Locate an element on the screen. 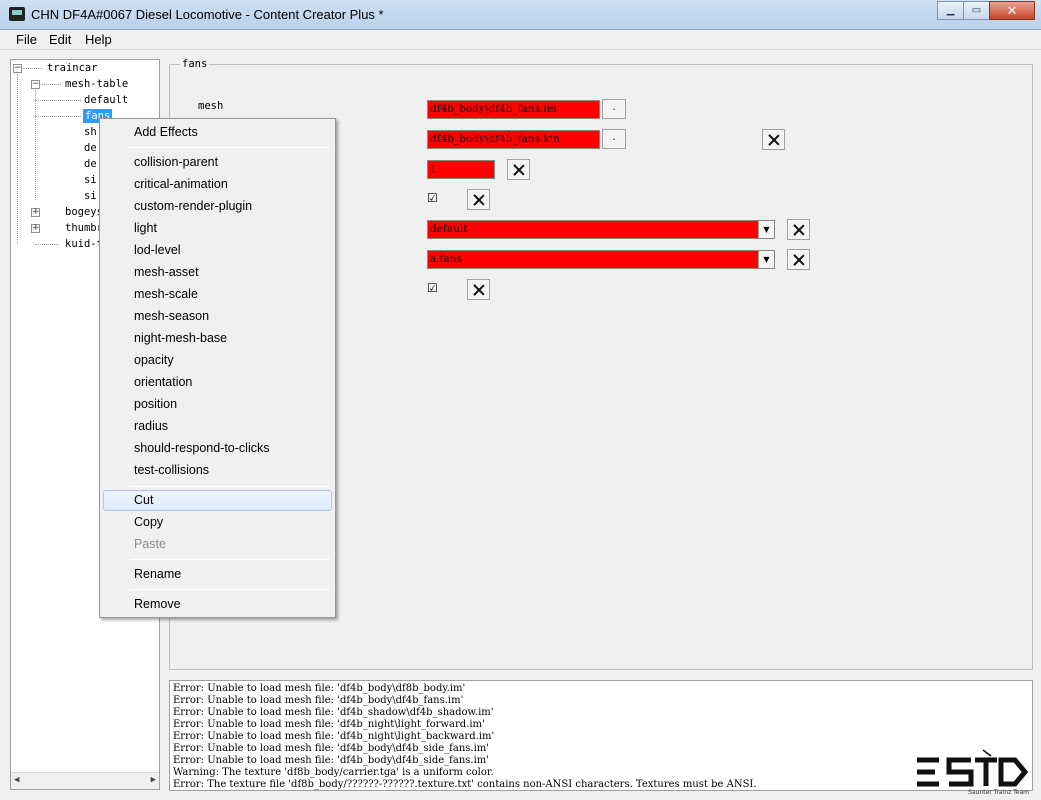 This screenshot has height=800, width=1041. menu-item-mesh-asset: mesh-asset is located at coordinates (166, 272).